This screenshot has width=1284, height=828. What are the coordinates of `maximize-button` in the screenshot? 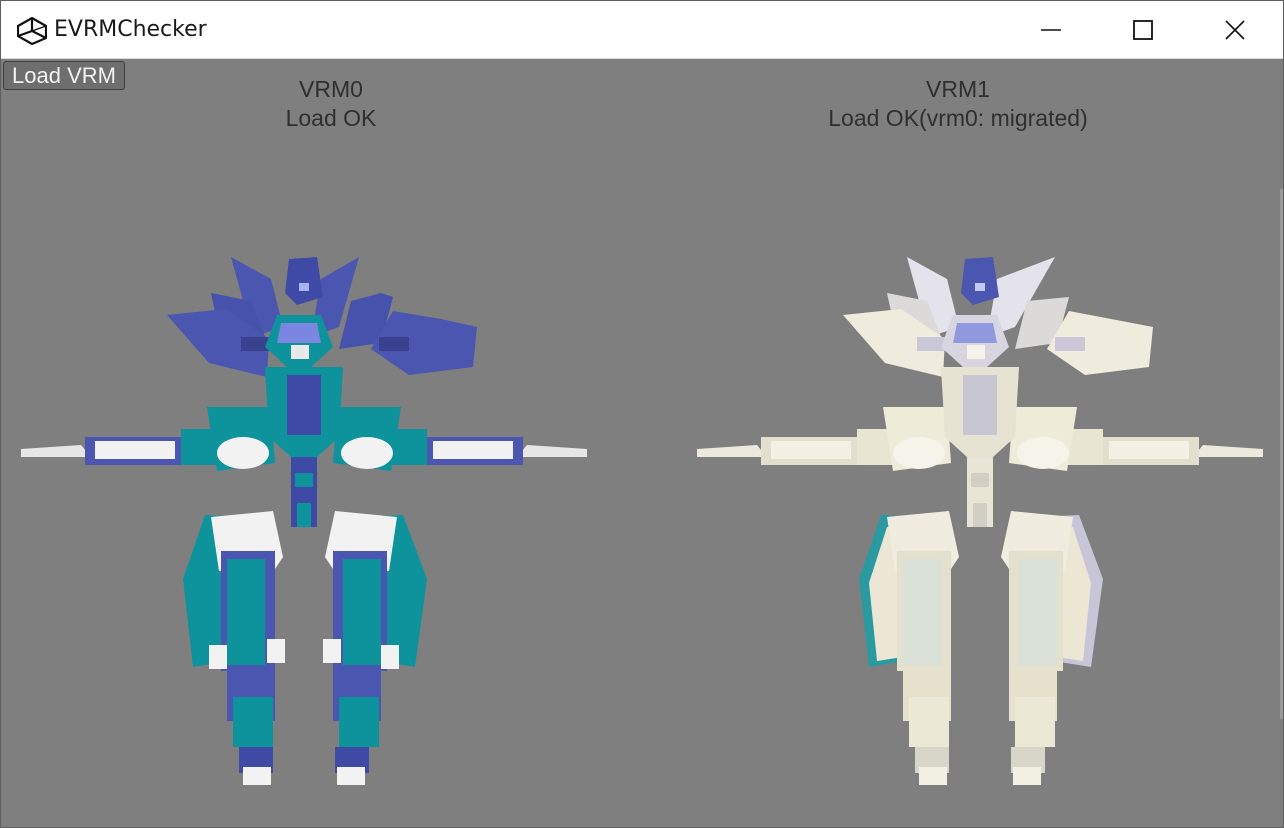 It's located at (1143, 29).